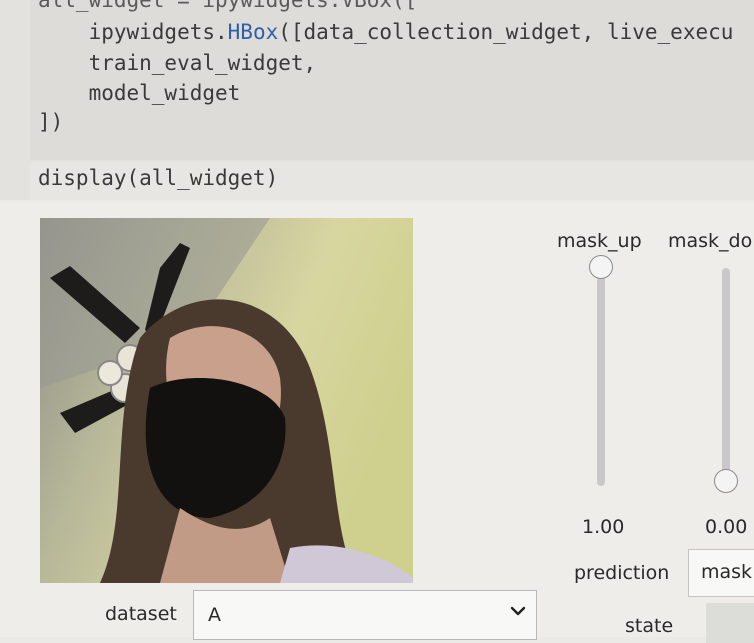 The height and width of the screenshot is (643, 754). I want to click on dataset-dropdown: A, so click(365, 615).